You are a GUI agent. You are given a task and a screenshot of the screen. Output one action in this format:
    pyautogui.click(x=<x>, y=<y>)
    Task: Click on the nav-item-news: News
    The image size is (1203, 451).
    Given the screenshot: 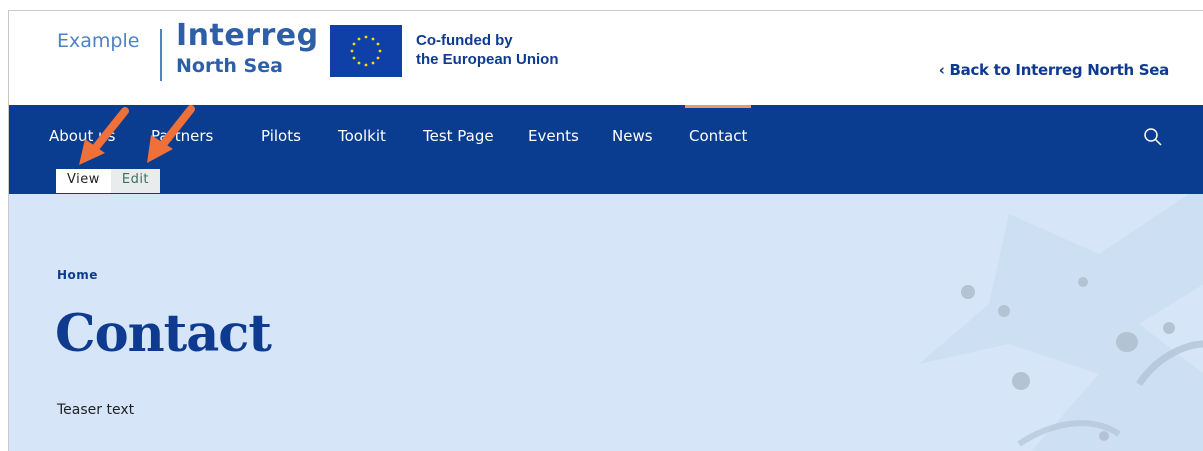 What is the action you would take?
    pyautogui.click(x=632, y=136)
    